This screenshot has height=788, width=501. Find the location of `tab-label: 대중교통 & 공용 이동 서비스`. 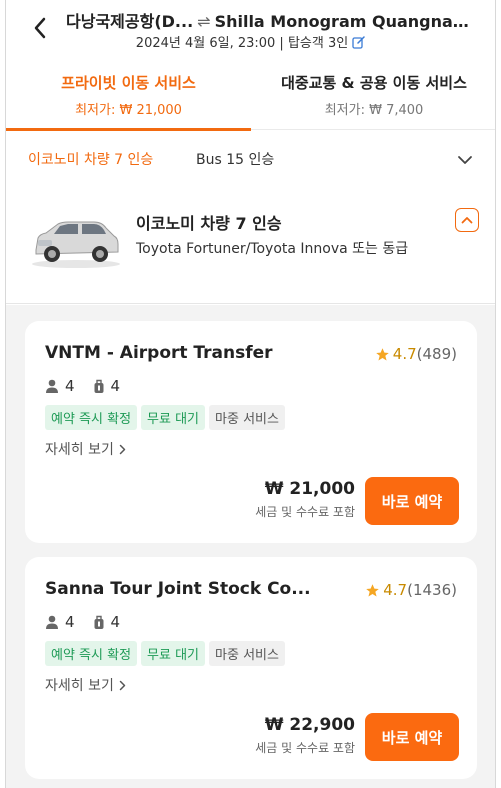

tab-label: 대중교통 & 공용 이동 서비스 is located at coordinates (374, 83).